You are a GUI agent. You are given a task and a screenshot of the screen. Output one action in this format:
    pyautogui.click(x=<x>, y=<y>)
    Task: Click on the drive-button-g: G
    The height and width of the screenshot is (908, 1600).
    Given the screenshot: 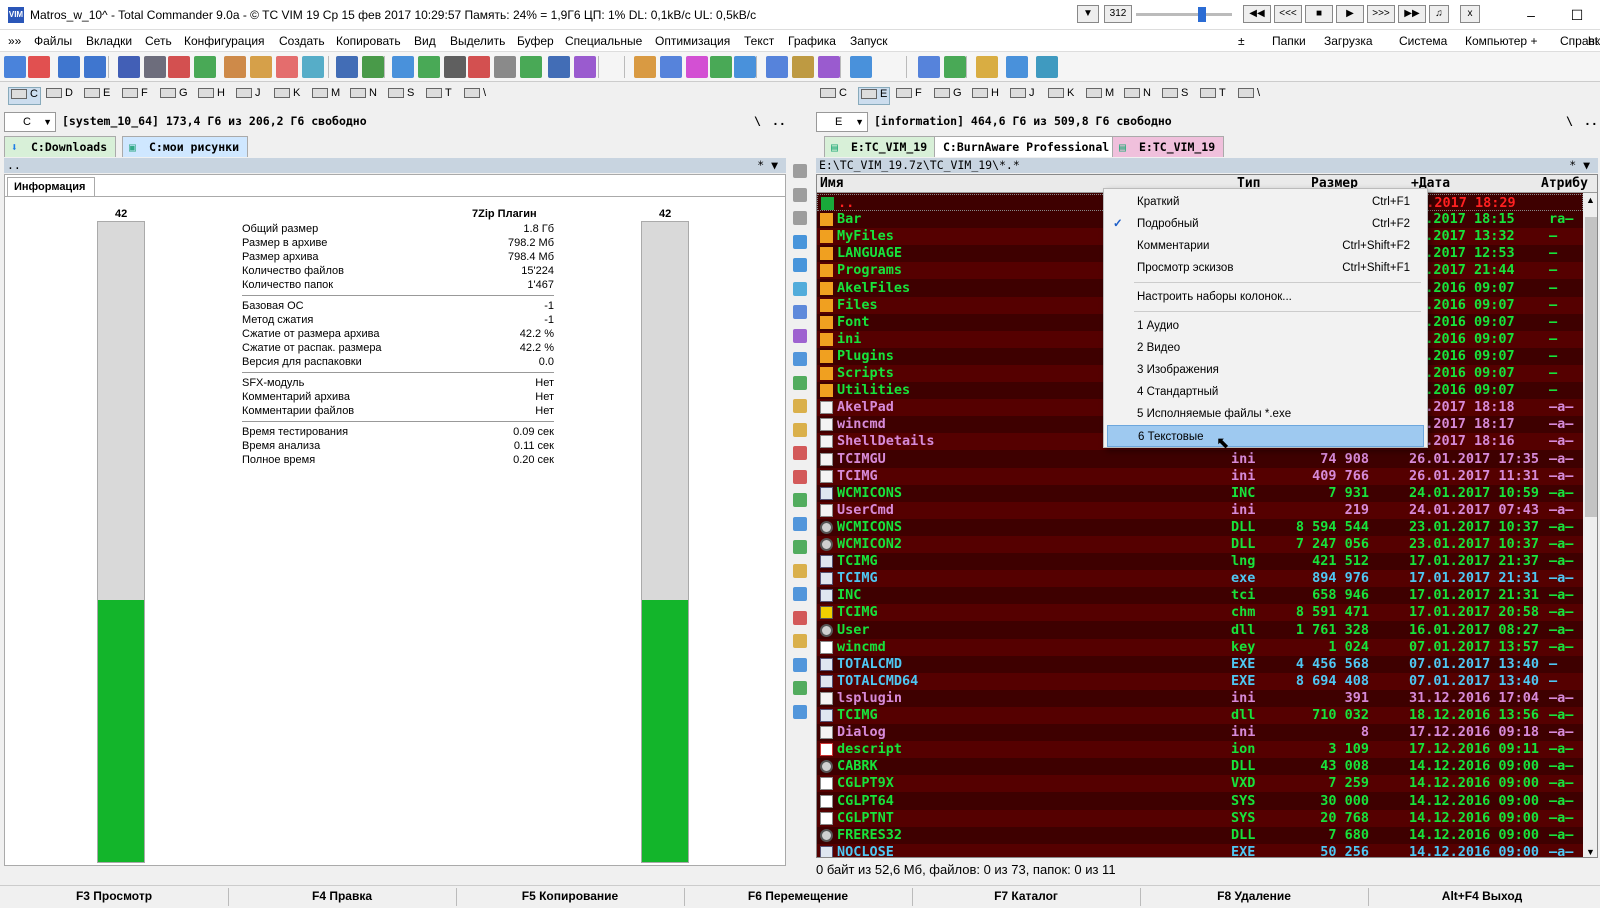 What is the action you would take?
    pyautogui.click(x=948, y=96)
    